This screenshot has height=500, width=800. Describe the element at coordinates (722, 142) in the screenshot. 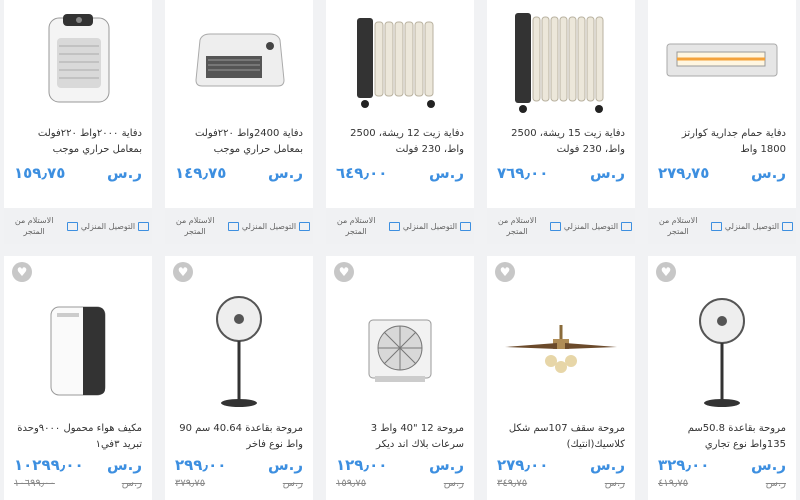

I see `product-title: دفاية حمام جدارية كوارتز 1800 واط` at that location.